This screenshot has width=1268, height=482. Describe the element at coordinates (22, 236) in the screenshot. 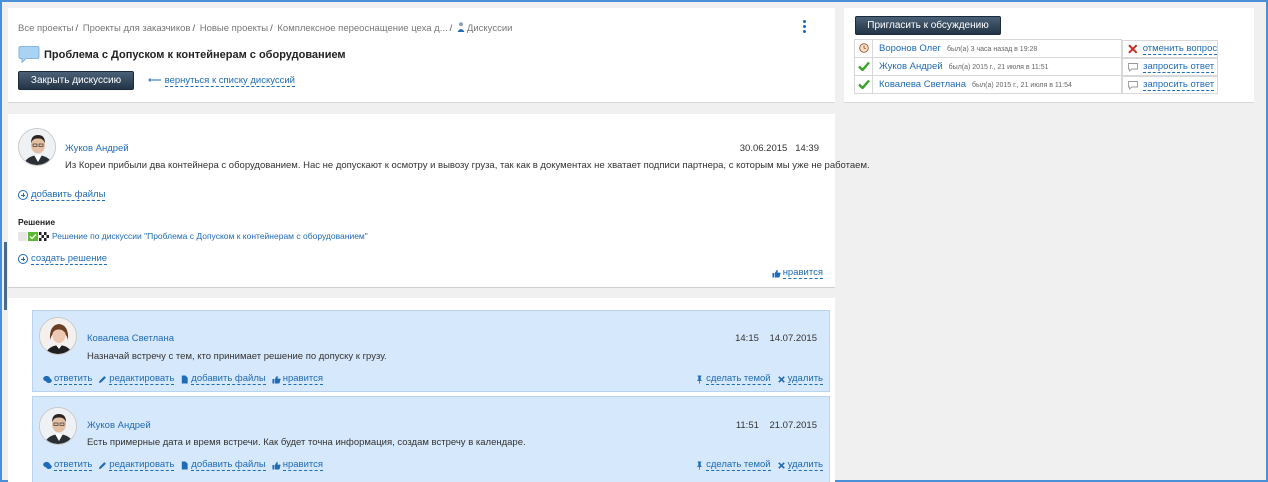

I see `empty-status-icon` at that location.